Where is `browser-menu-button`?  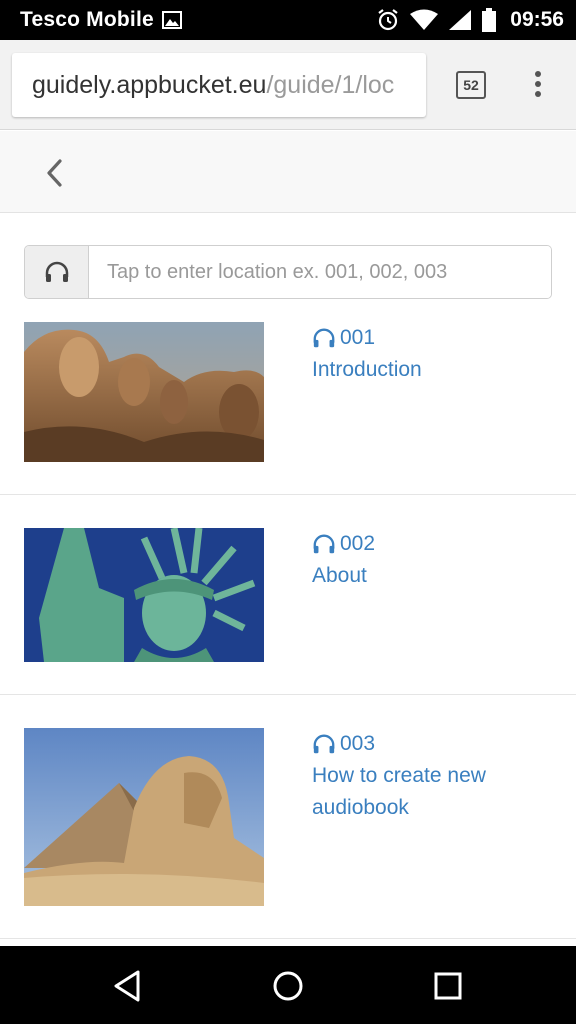 browser-menu-button is located at coordinates (538, 85).